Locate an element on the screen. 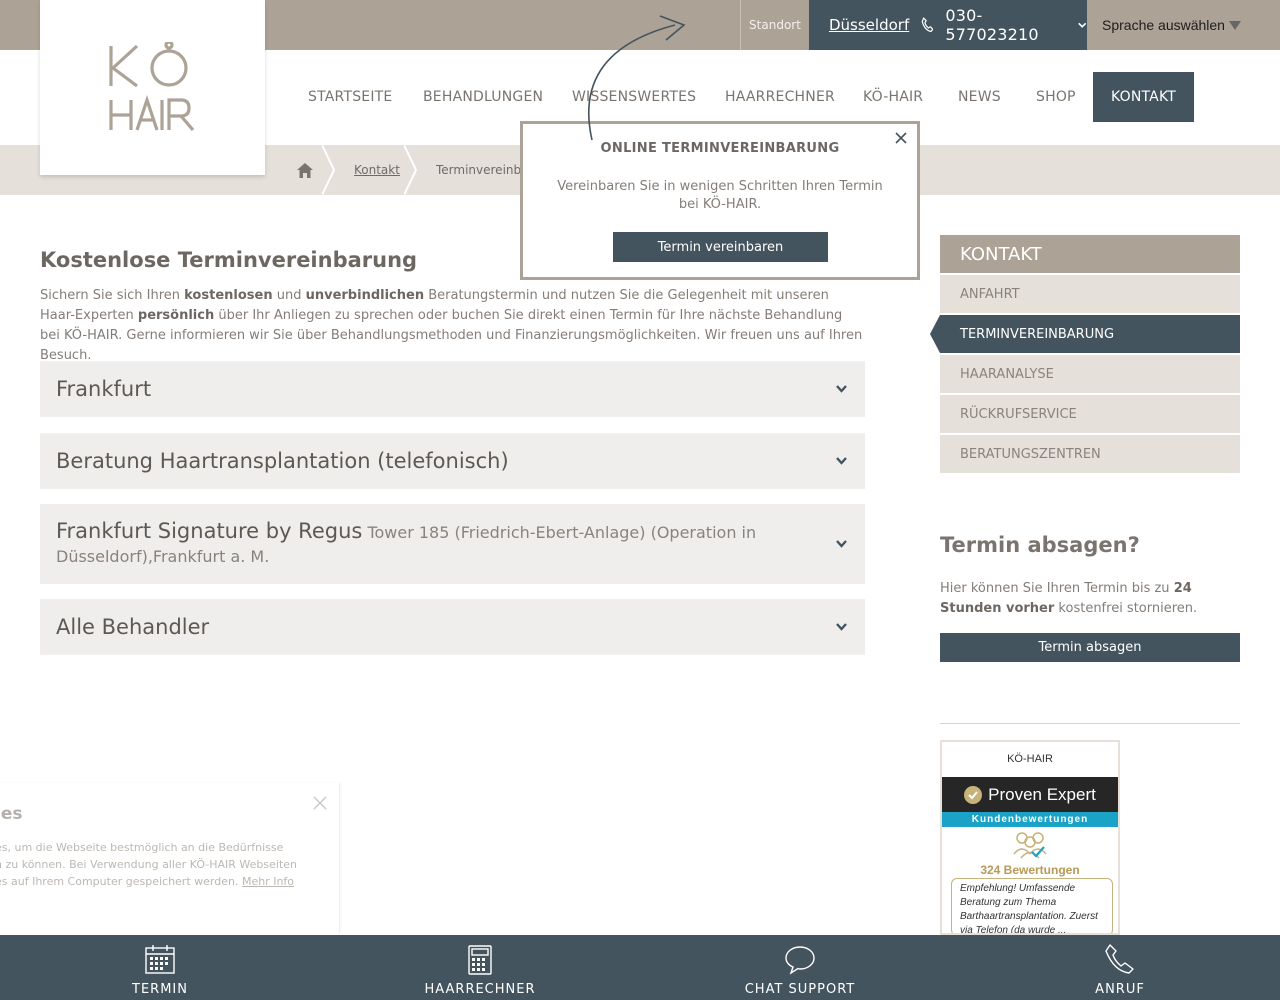 This screenshot has height=1000, width=1280. bottom-chat-support-label: CHAT SUPPORT is located at coordinates (800, 989).